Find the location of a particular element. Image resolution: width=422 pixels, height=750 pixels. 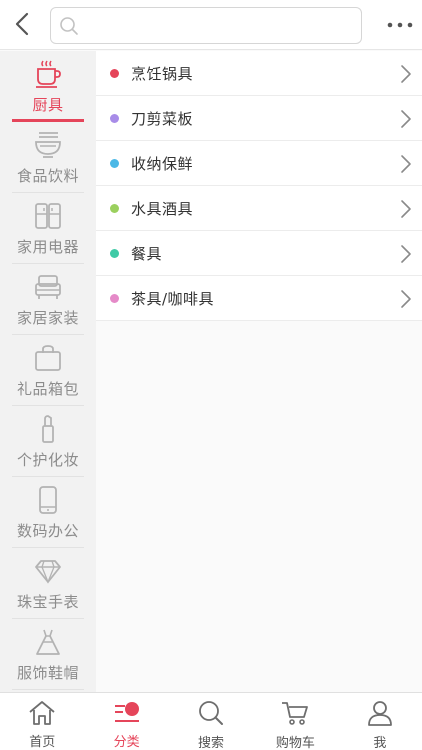

nav-label: 首页 is located at coordinates (42, 742).